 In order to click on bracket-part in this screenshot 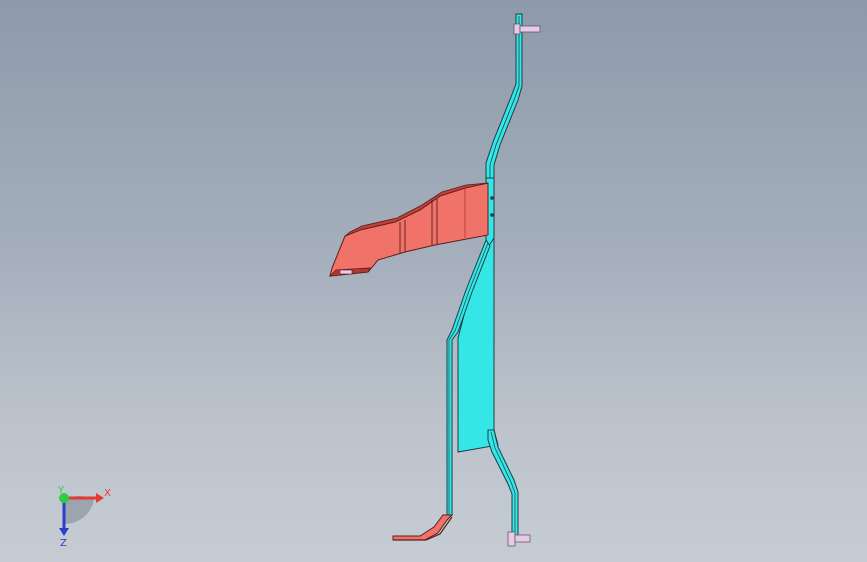, I will do `click(484, 277)`.